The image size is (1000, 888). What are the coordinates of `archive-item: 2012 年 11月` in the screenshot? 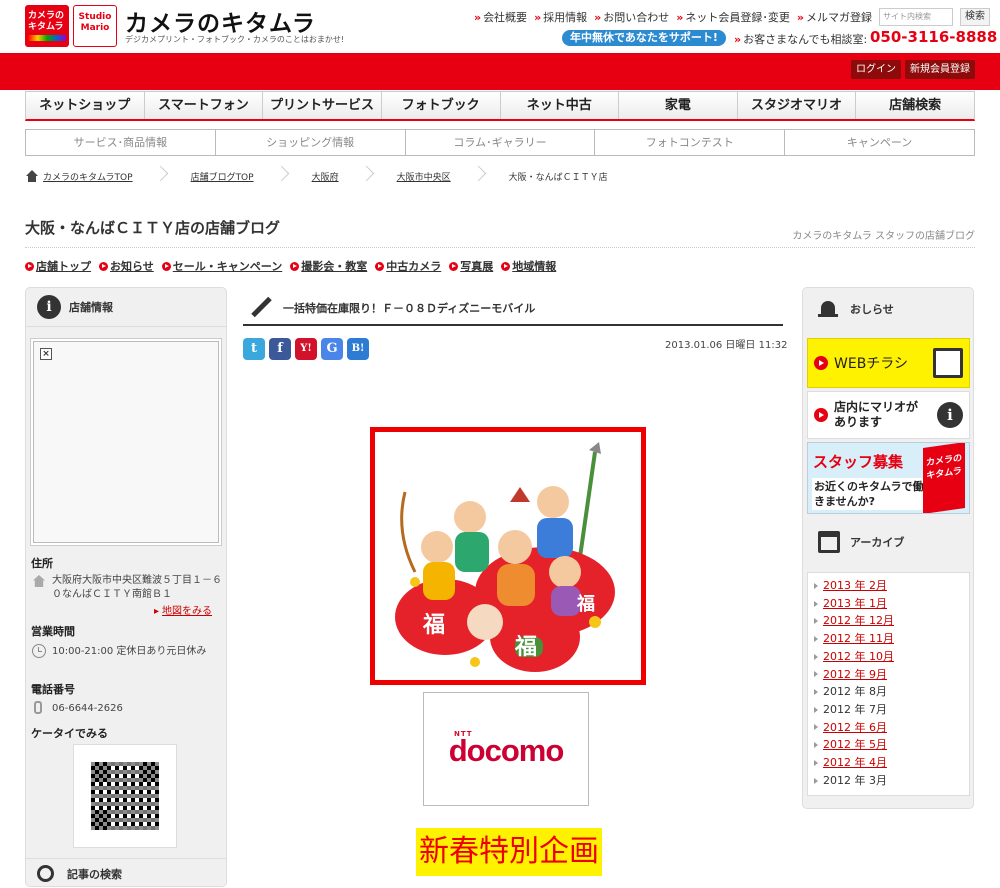 It's located at (888, 639).